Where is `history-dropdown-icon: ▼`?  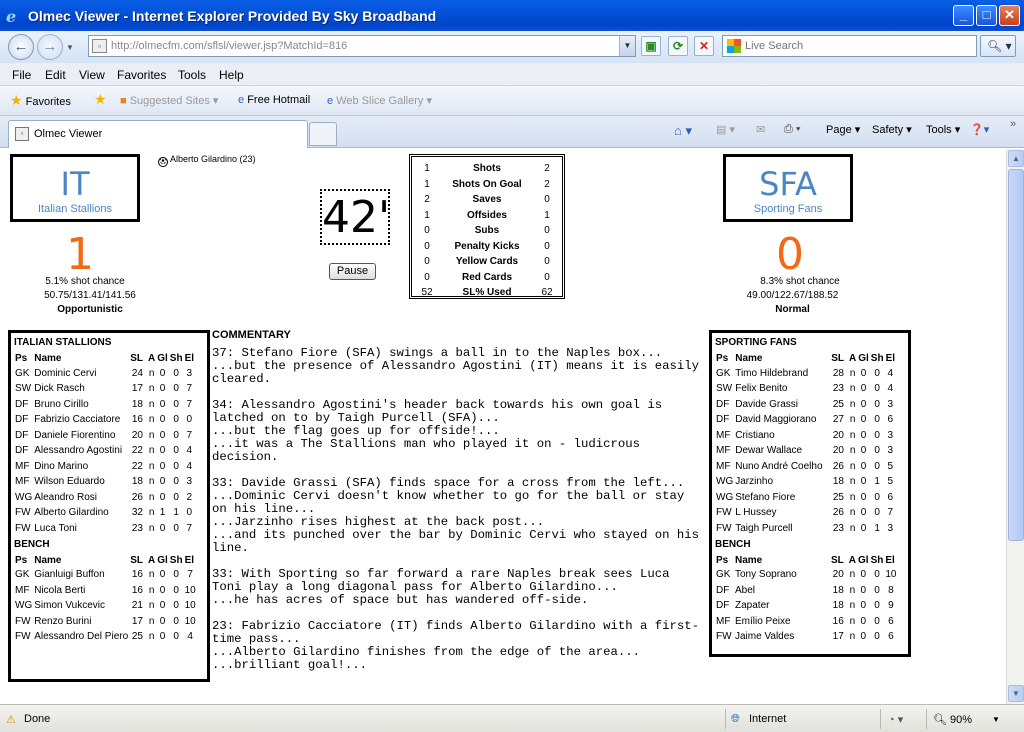 history-dropdown-icon: ▼ is located at coordinates (70, 47).